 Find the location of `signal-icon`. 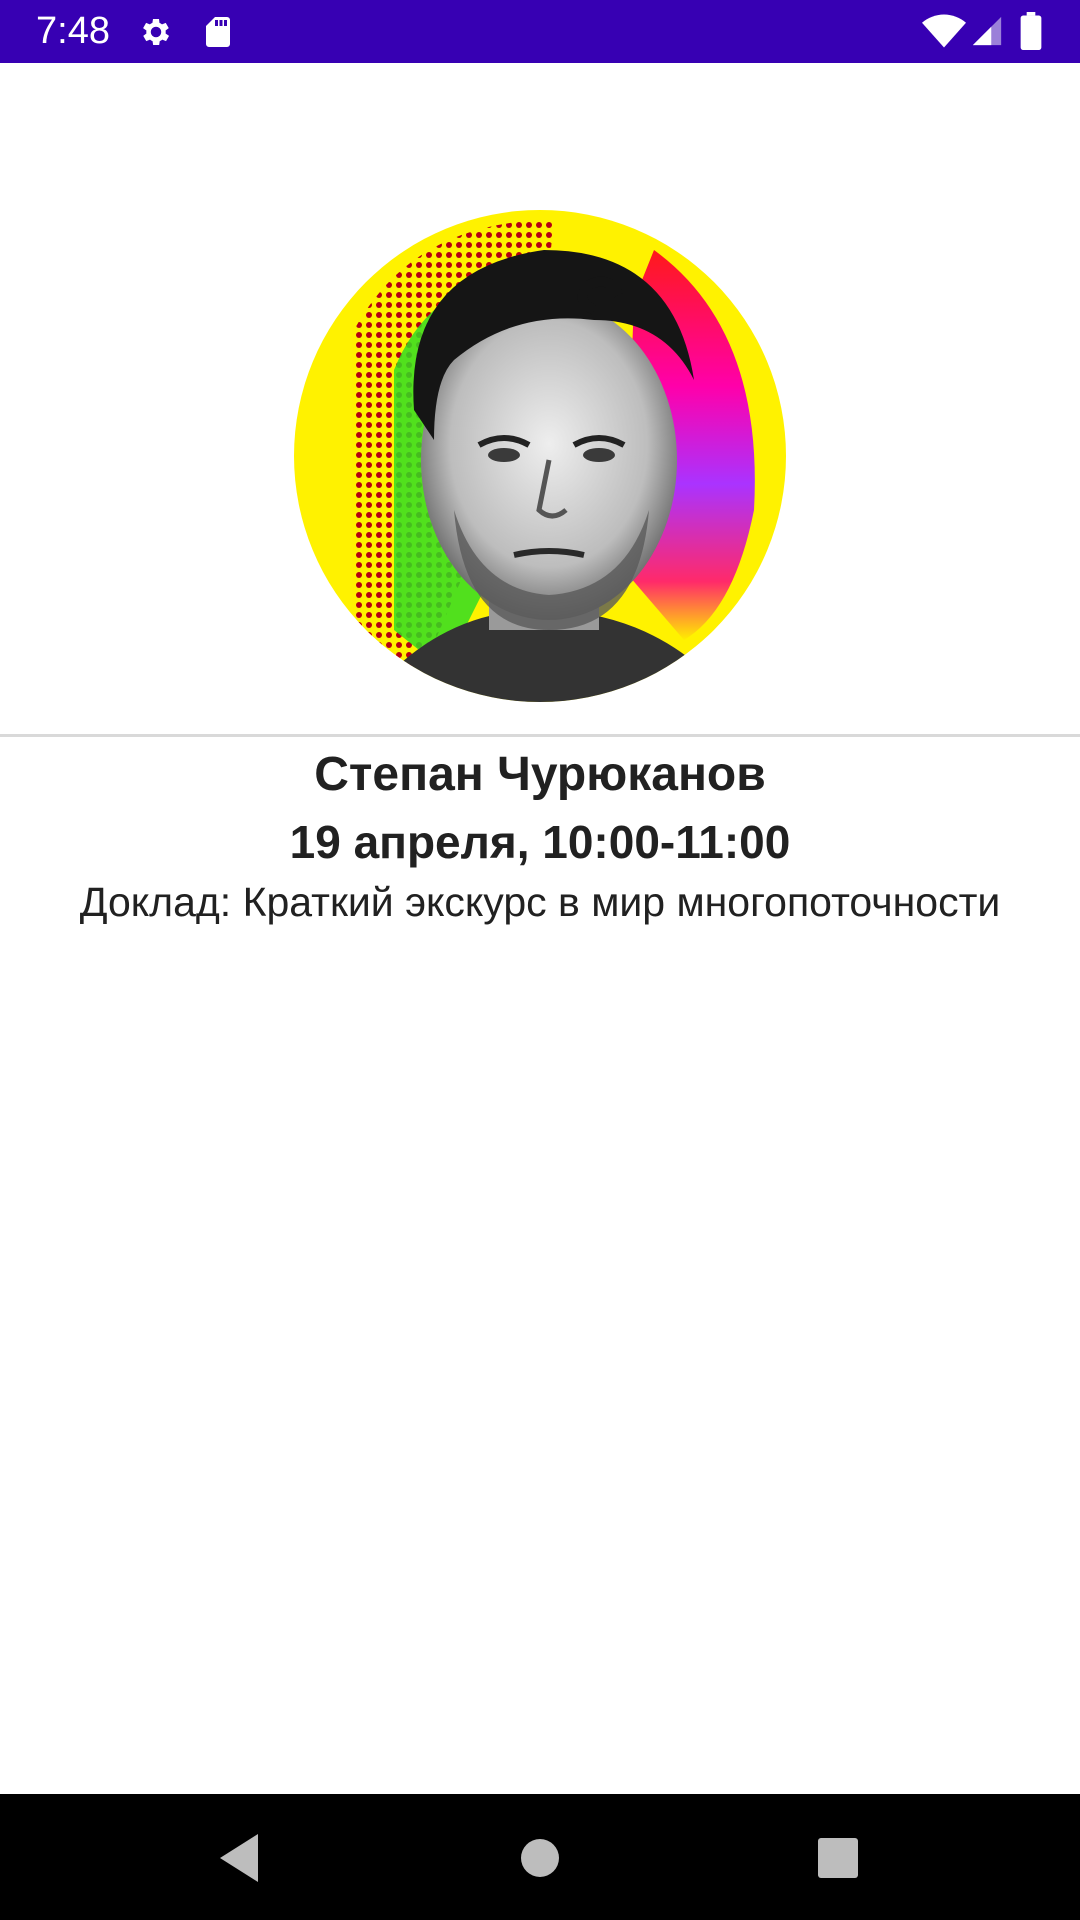

signal-icon is located at coordinates (987, 31).